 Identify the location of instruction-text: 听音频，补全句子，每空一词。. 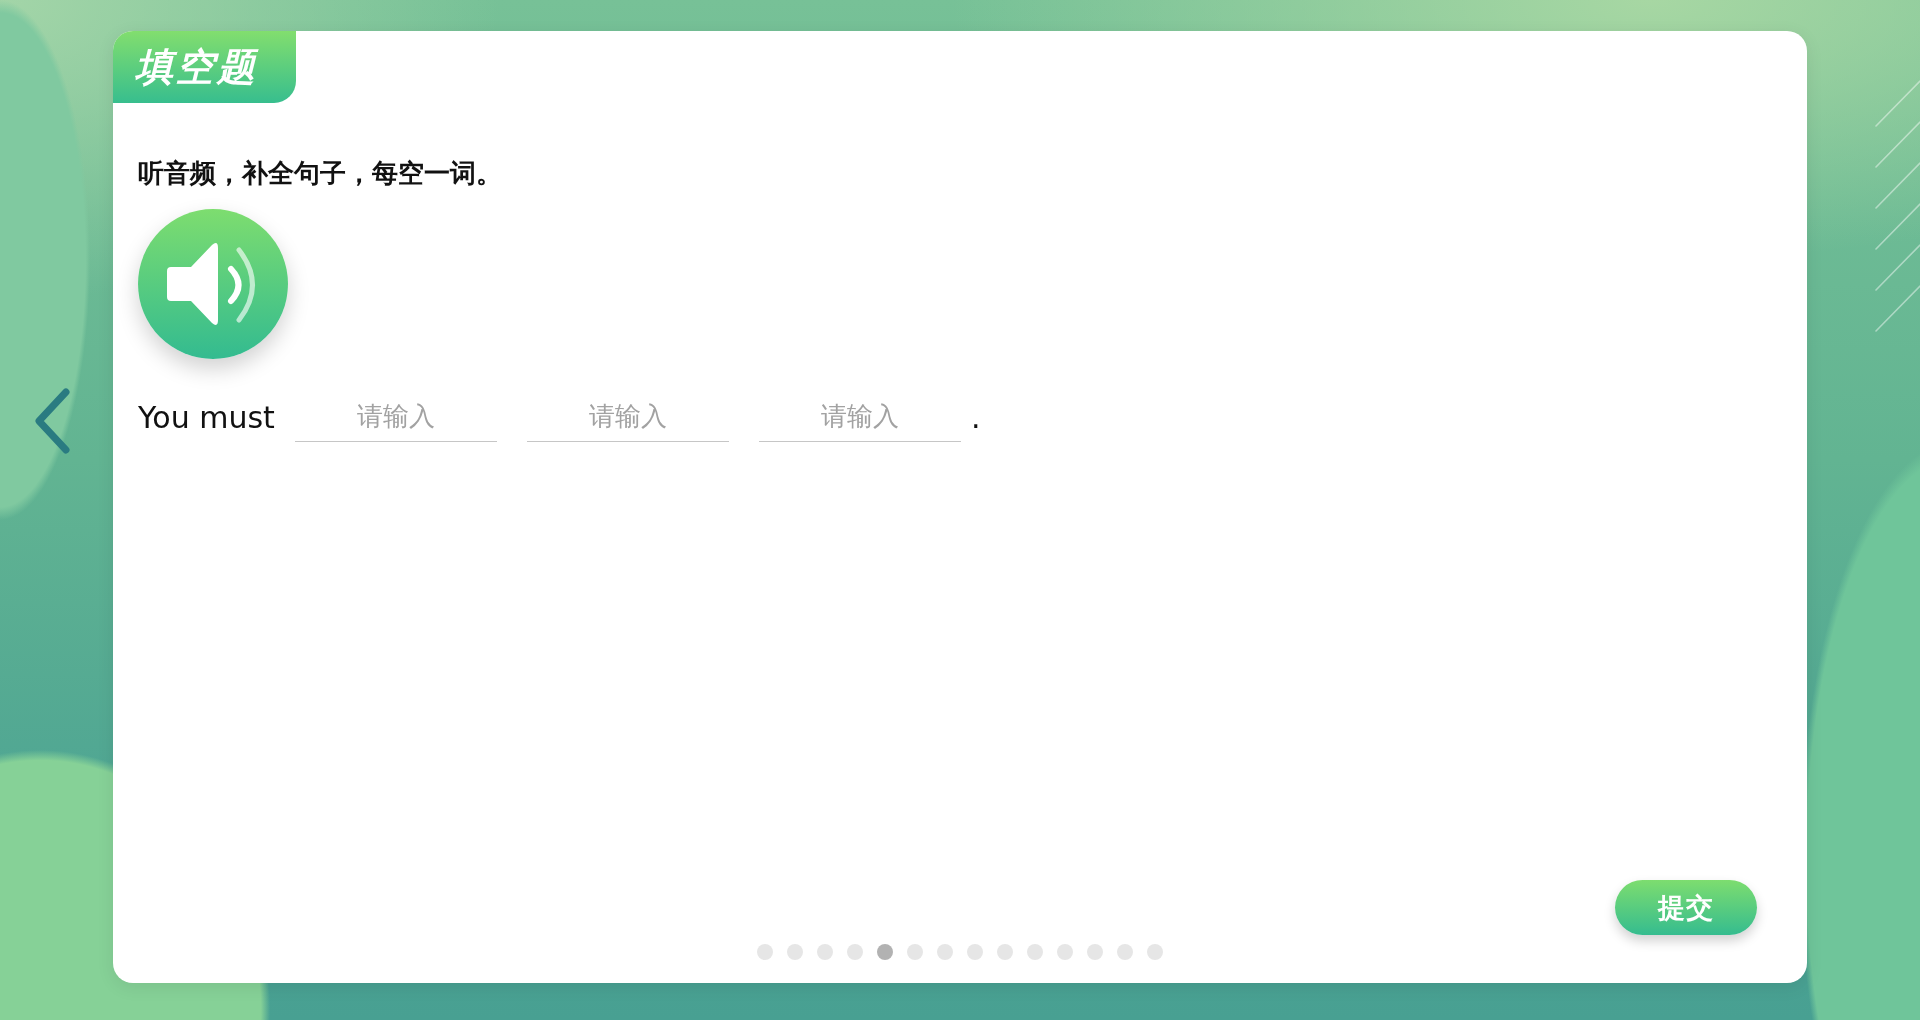
(320, 173).